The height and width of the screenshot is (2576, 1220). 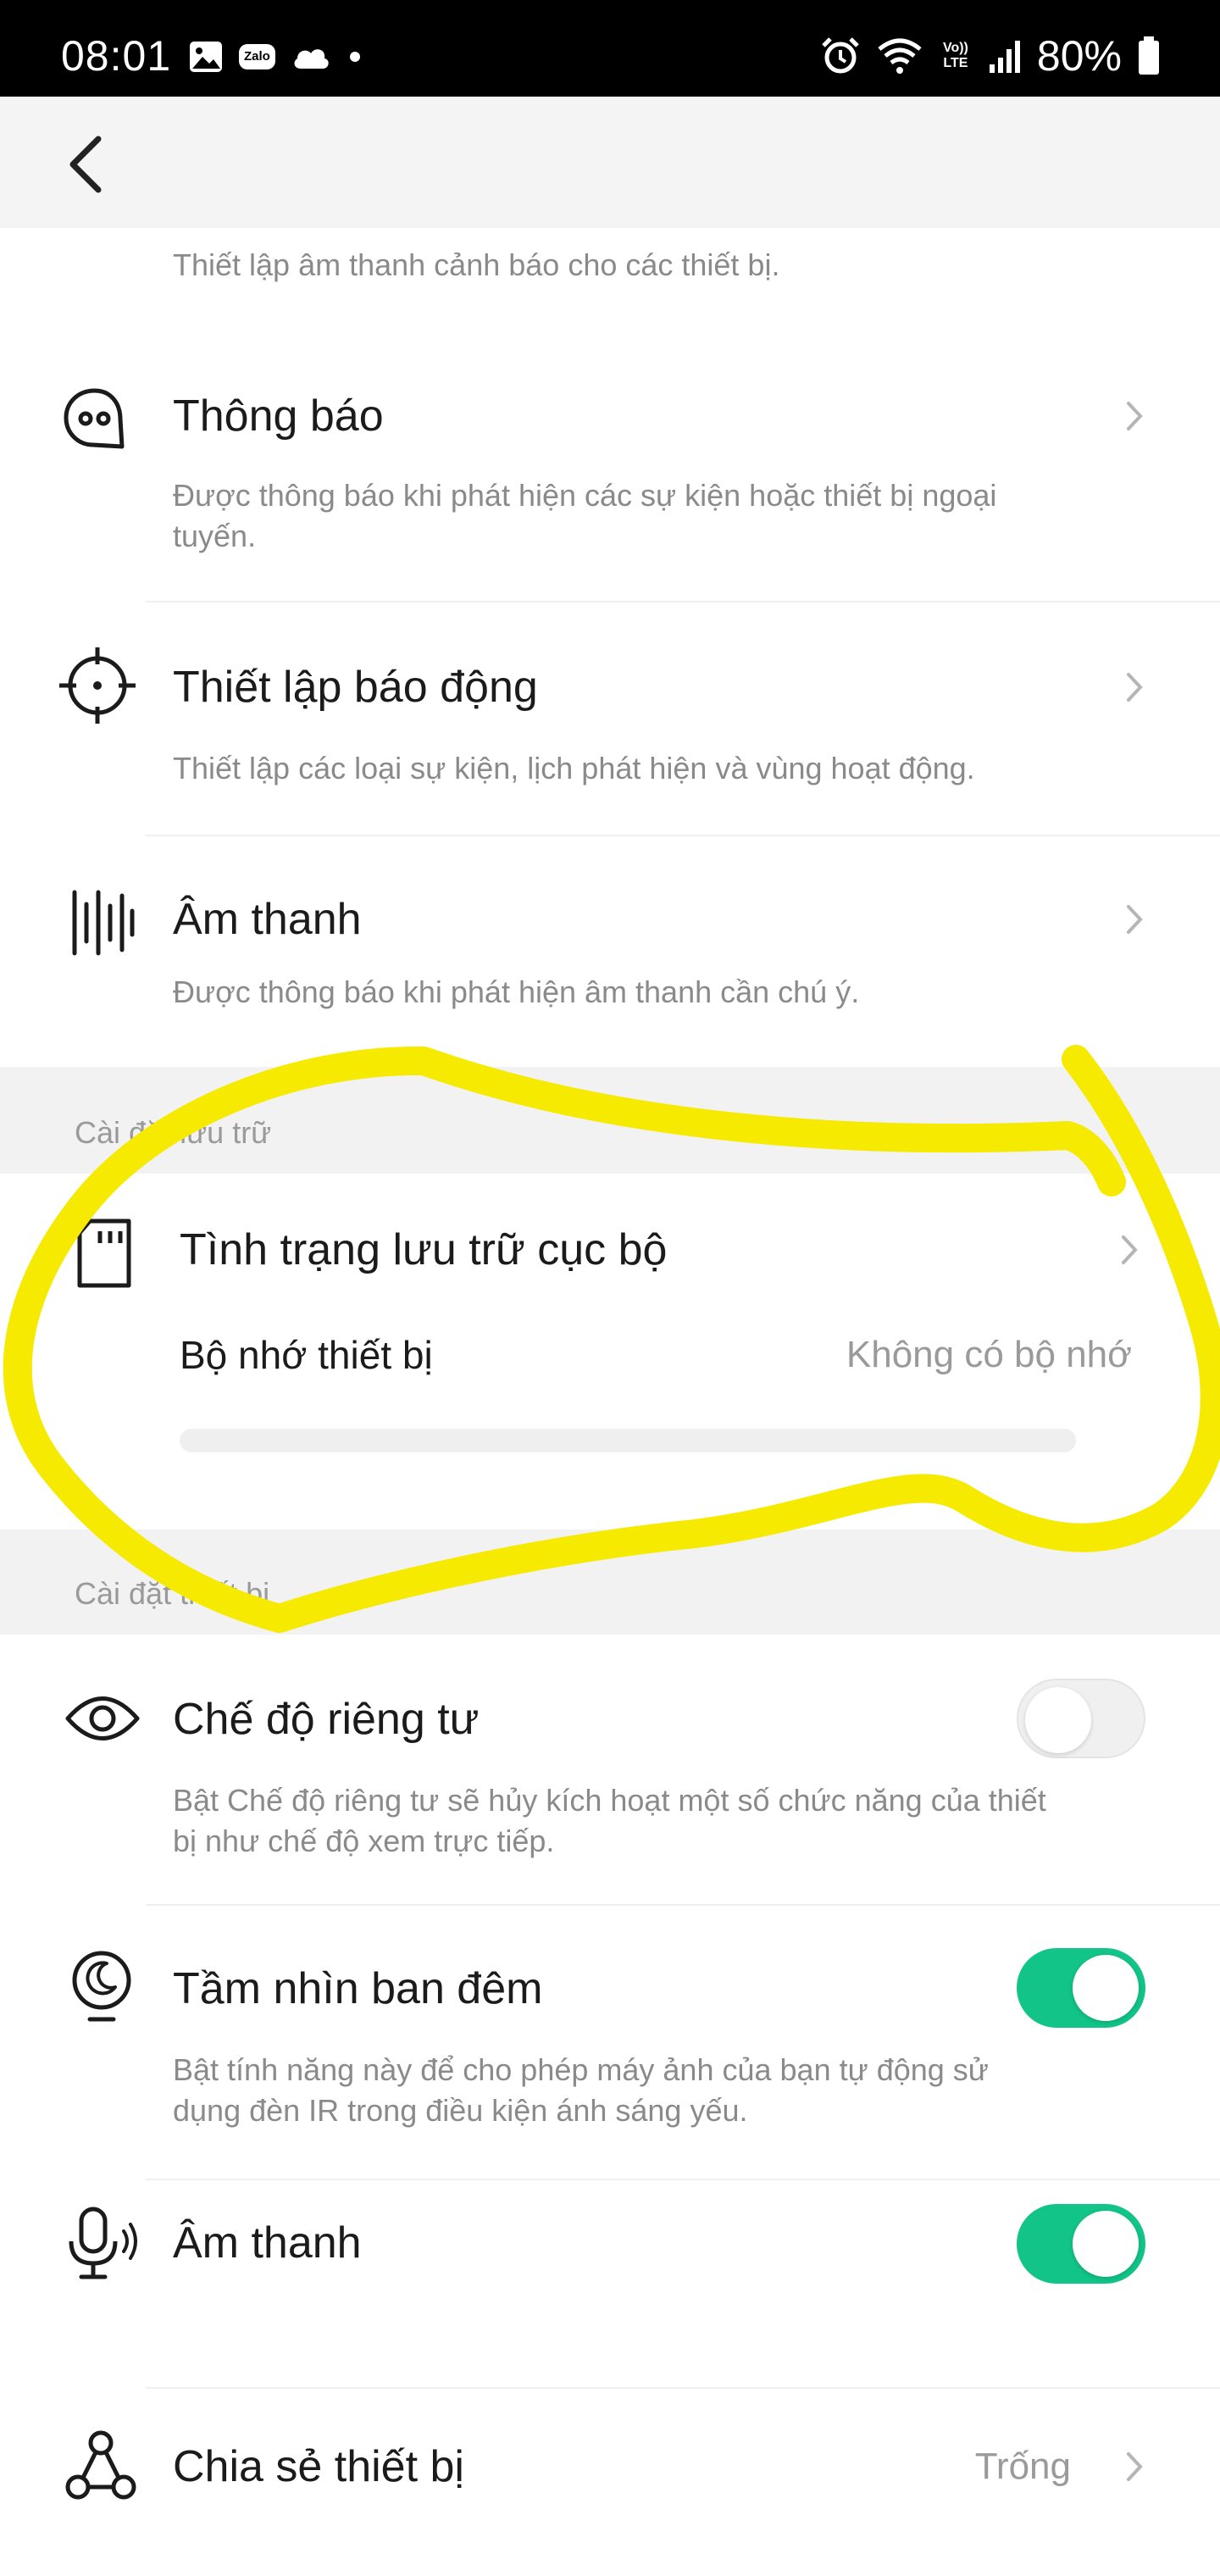 What do you see at coordinates (173, 1132) in the screenshot?
I see `storage-section-label: Cài đặt lưu trữ` at bounding box center [173, 1132].